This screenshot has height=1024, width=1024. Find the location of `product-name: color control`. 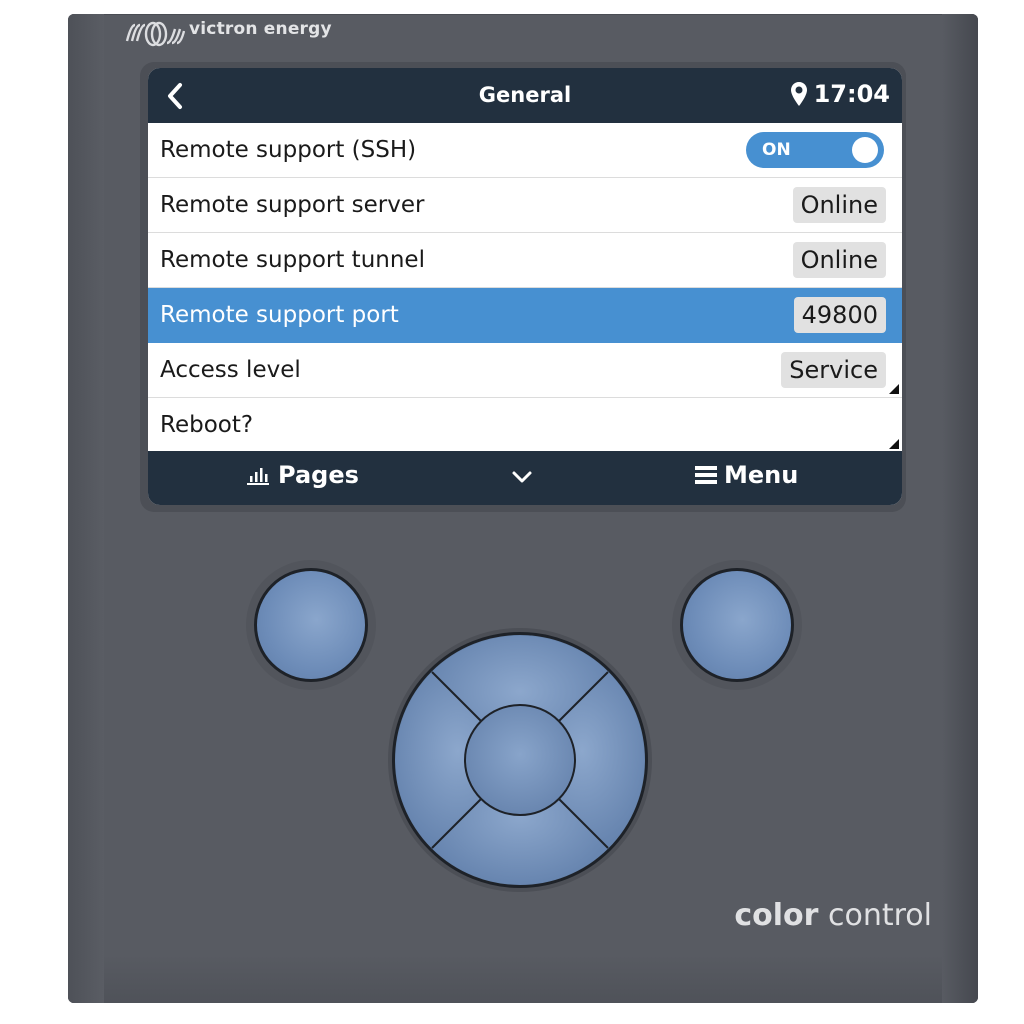

product-name: color control is located at coordinates (833, 915).